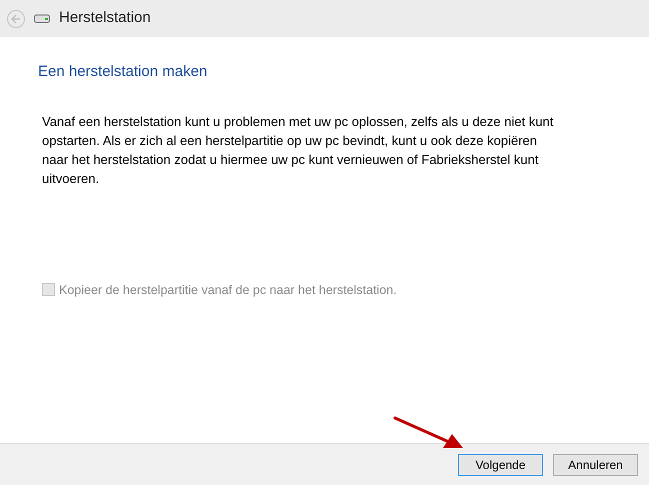  Describe the element at coordinates (500, 465) in the screenshot. I see `dialog-button: Volgende` at that location.